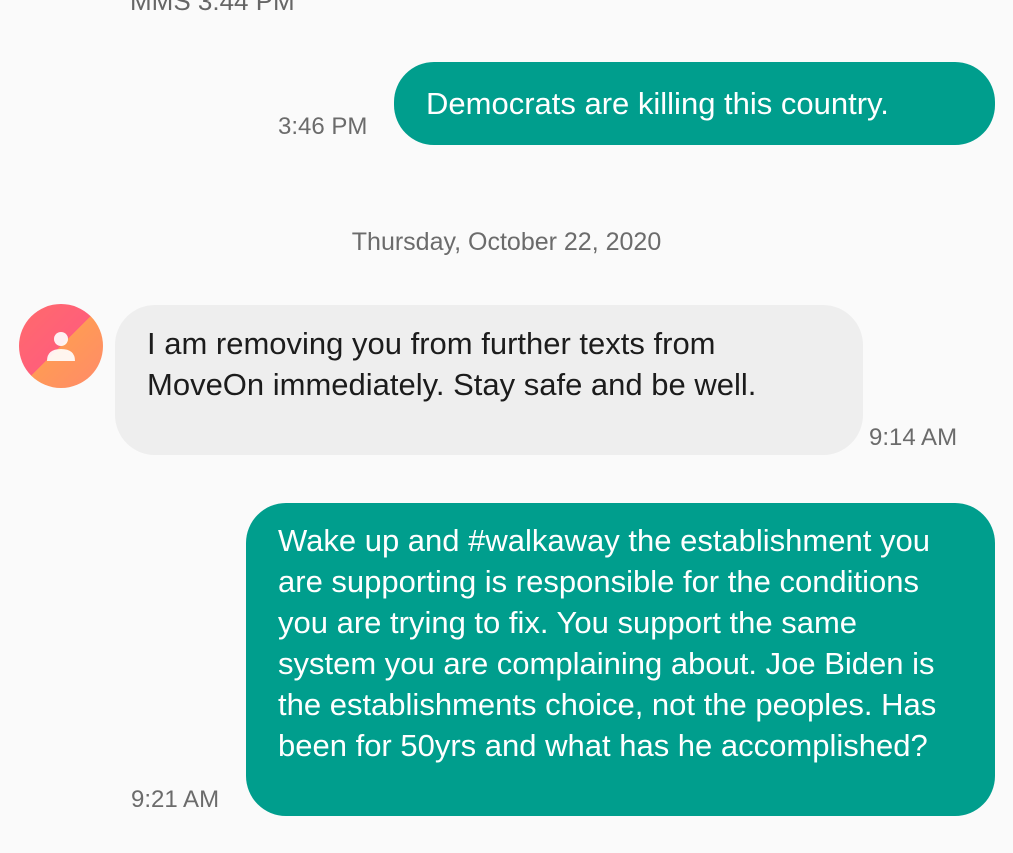 The image size is (1013, 853). I want to click on message-time: 9:14 AM, so click(913, 437).